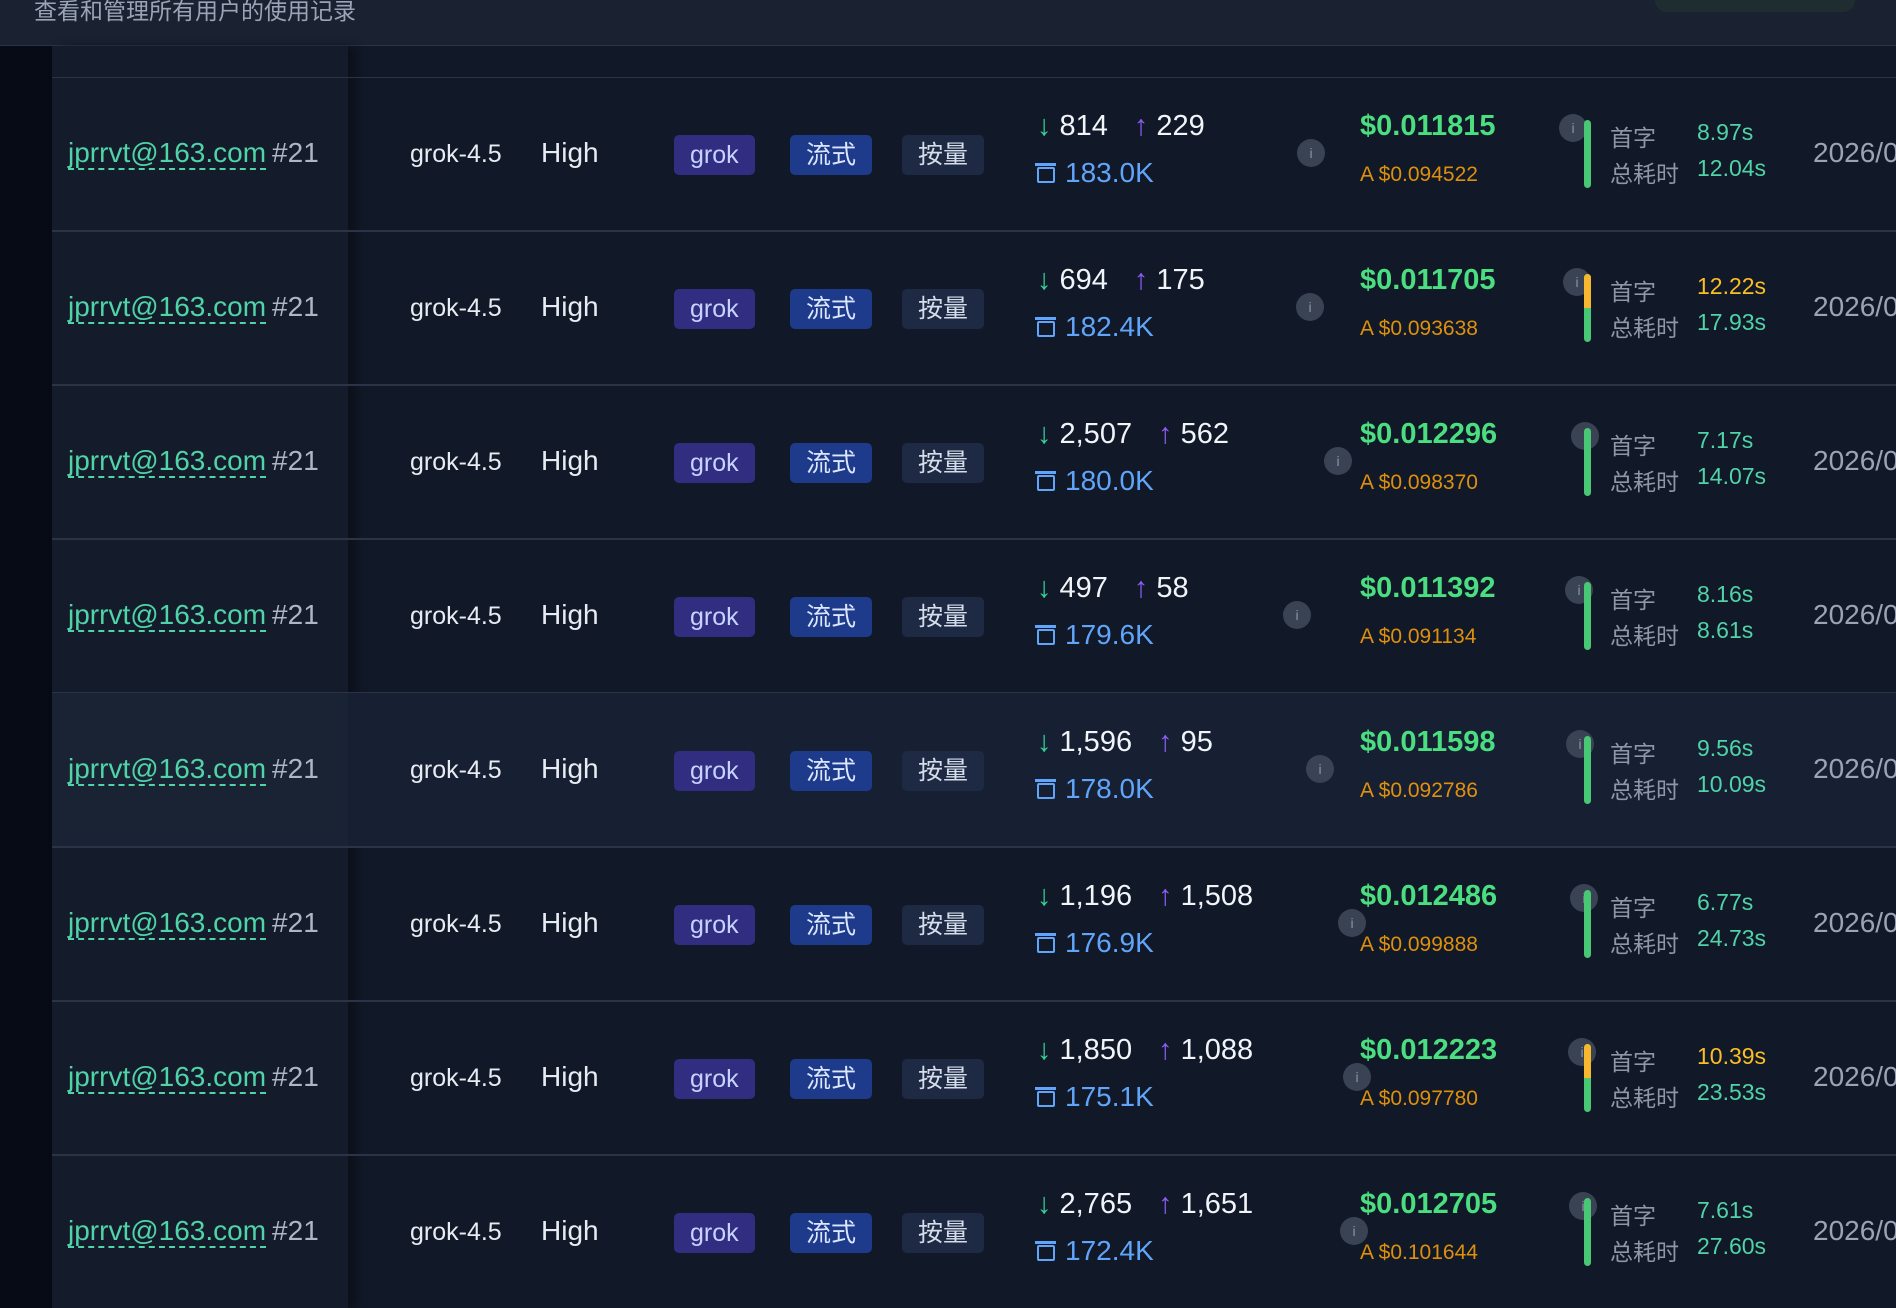 This screenshot has width=1896, height=1308. I want to click on cache-tokens: 178.0K, so click(1094, 789).